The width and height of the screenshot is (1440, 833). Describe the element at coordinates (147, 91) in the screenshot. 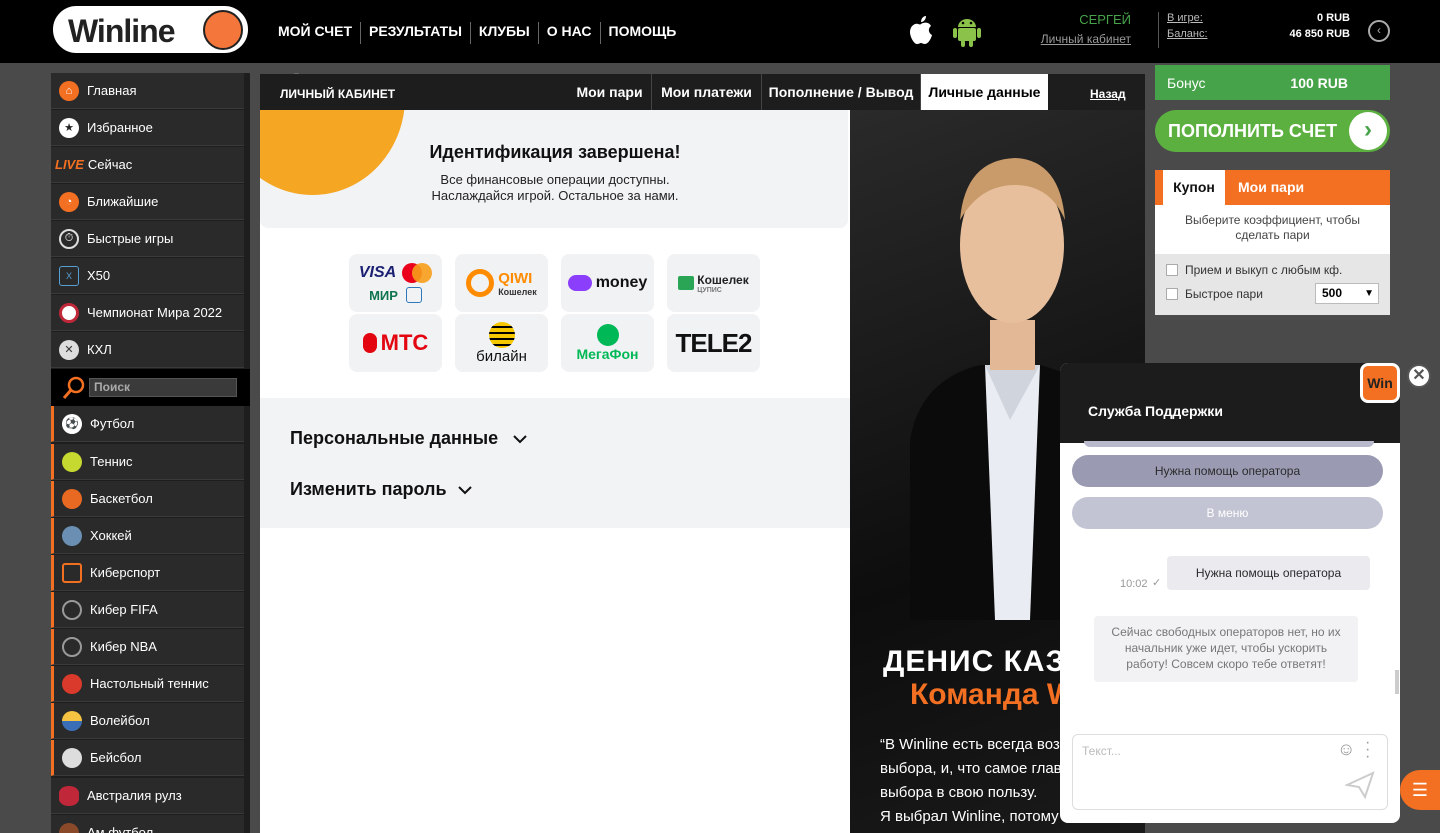

I see `sidebar-item-home: ⌂ Главная` at that location.